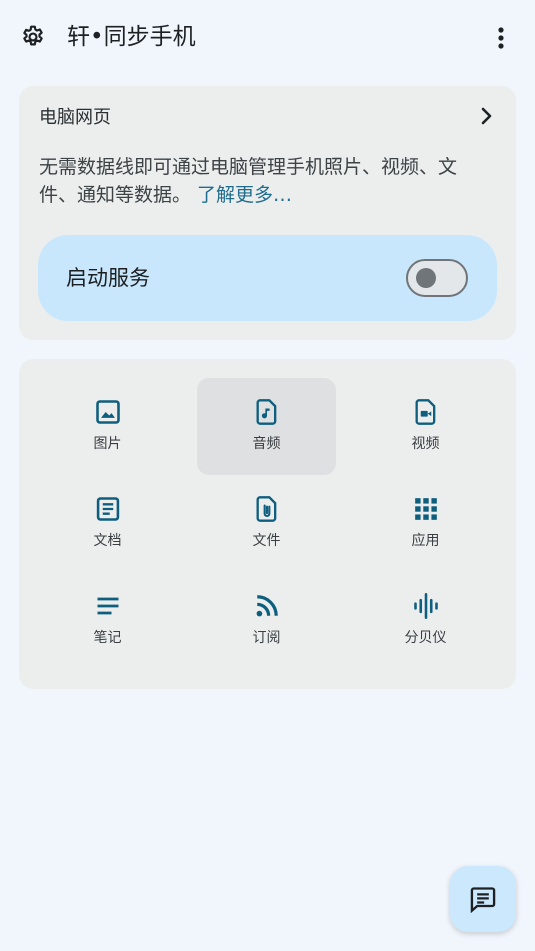  What do you see at coordinates (426, 509) in the screenshot?
I see `apps-grid-icon` at bounding box center [426, 509].